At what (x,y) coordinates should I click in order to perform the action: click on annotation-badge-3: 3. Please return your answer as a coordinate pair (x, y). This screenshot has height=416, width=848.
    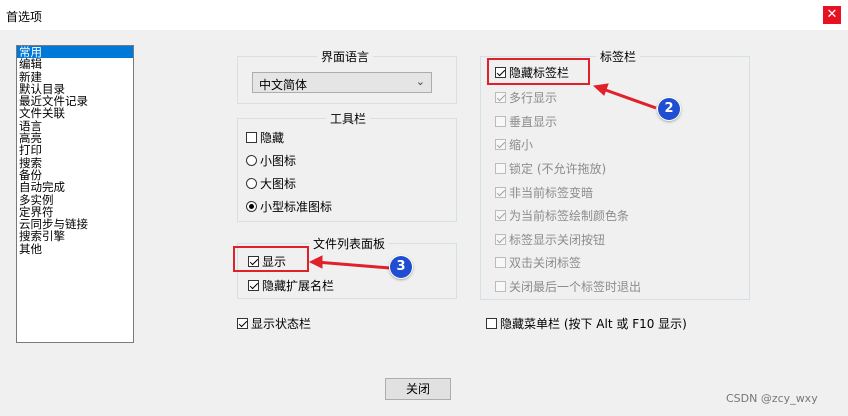
    Looking at the image, I should click on (401, 267).